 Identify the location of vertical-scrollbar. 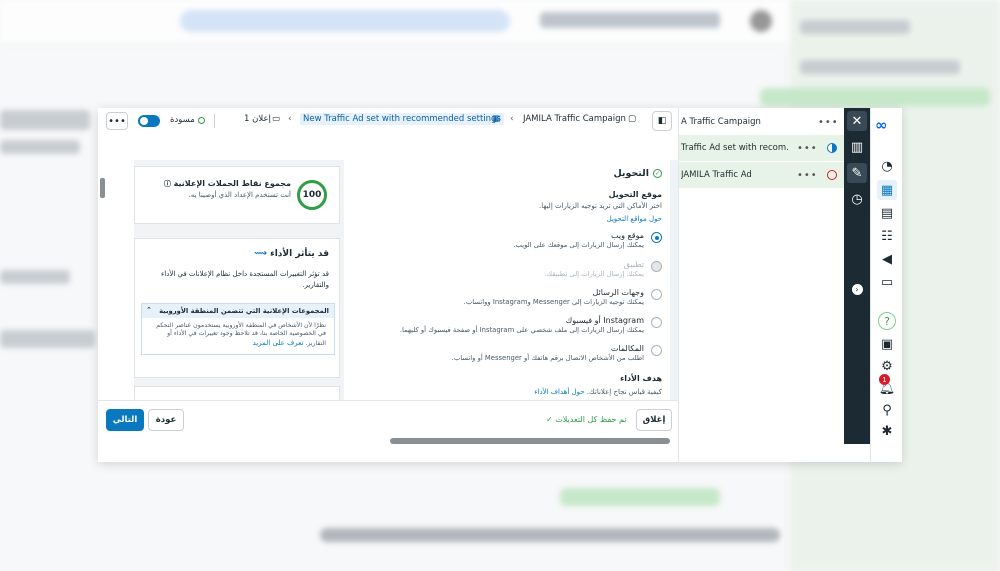
(102, 188).